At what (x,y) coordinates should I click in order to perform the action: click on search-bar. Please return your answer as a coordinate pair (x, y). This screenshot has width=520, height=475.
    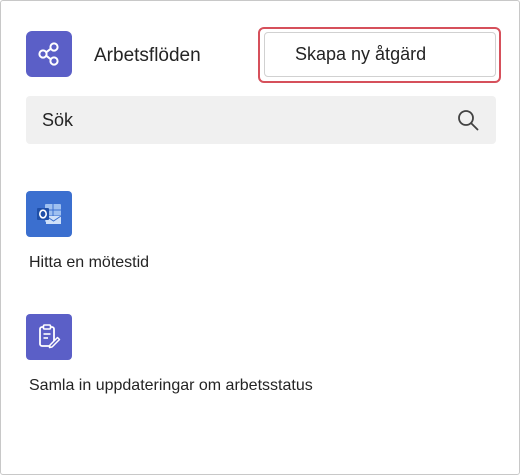
    Looking at the image, I should click on (261, 120).